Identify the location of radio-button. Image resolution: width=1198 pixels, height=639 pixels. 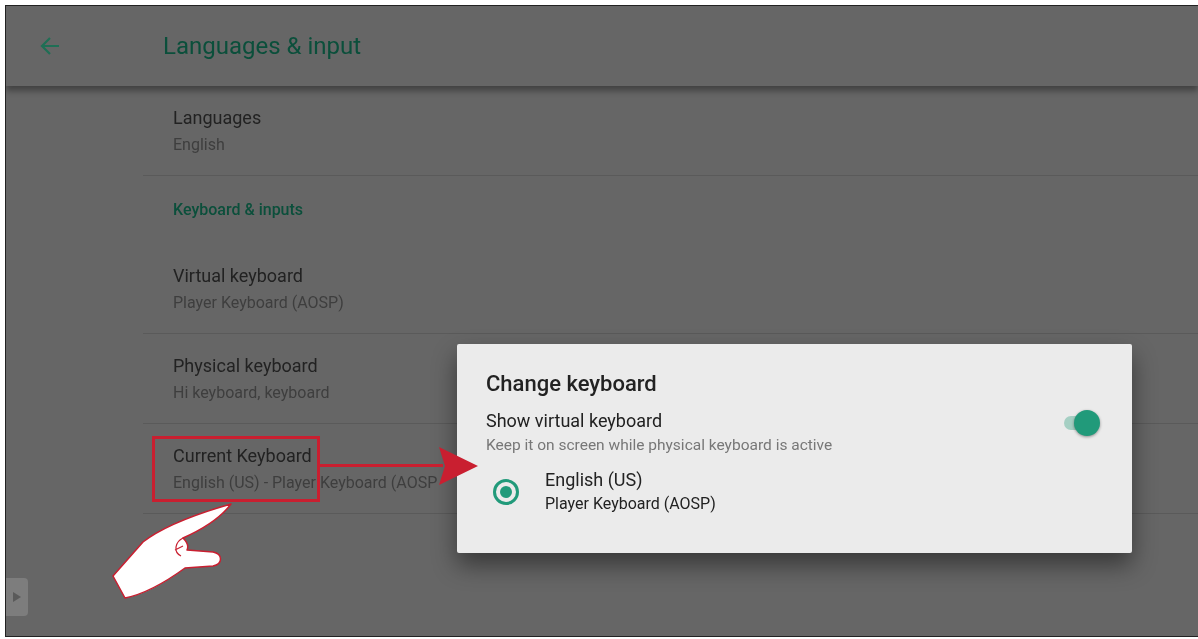
(506, 491).